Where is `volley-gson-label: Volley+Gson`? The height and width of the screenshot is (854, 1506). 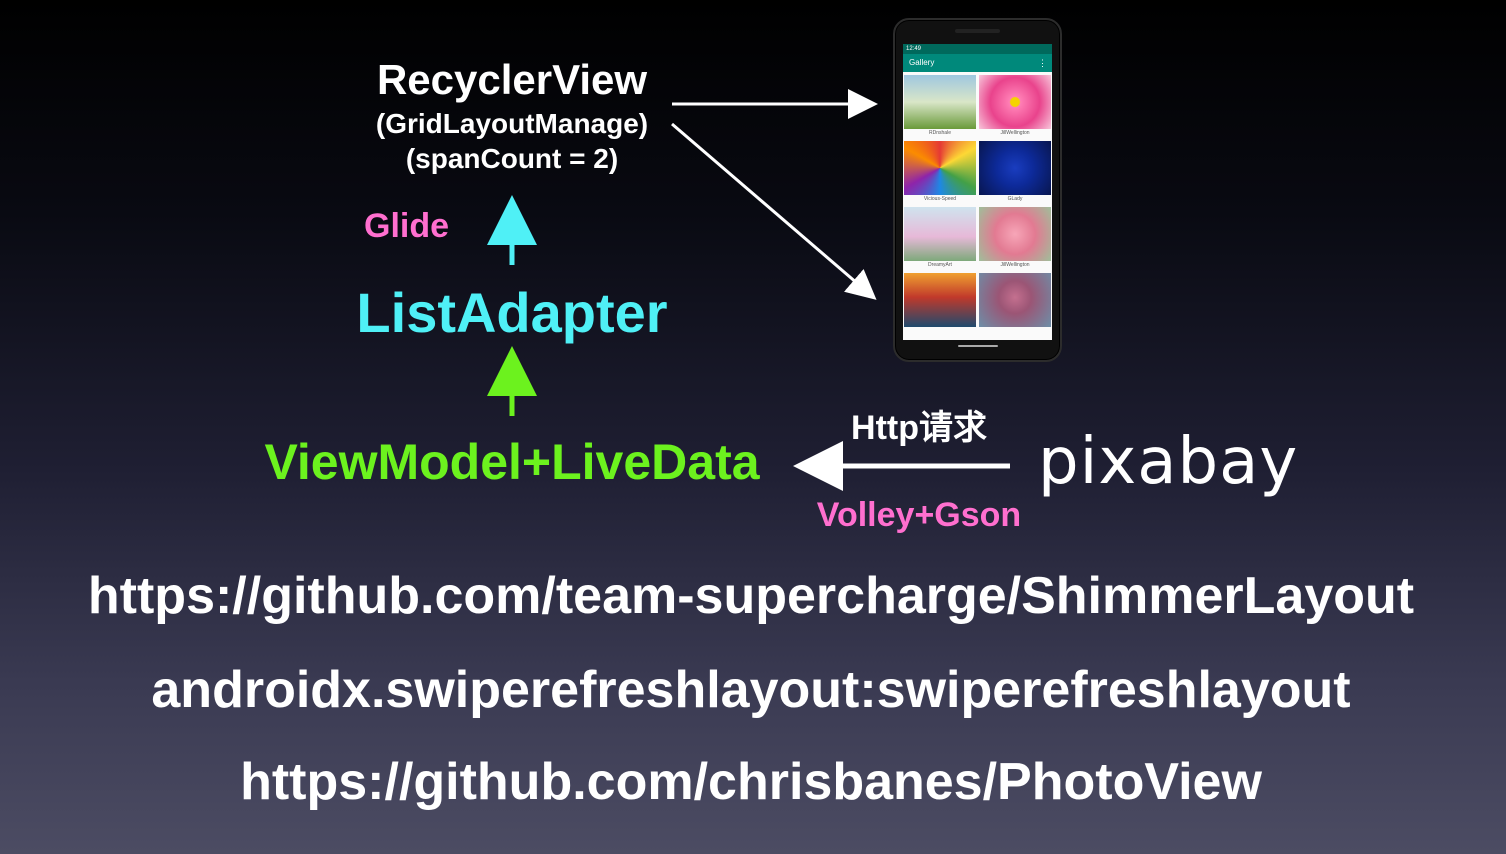
volley-gson-label: Volley+Gson is located at coordinates (919, 515).